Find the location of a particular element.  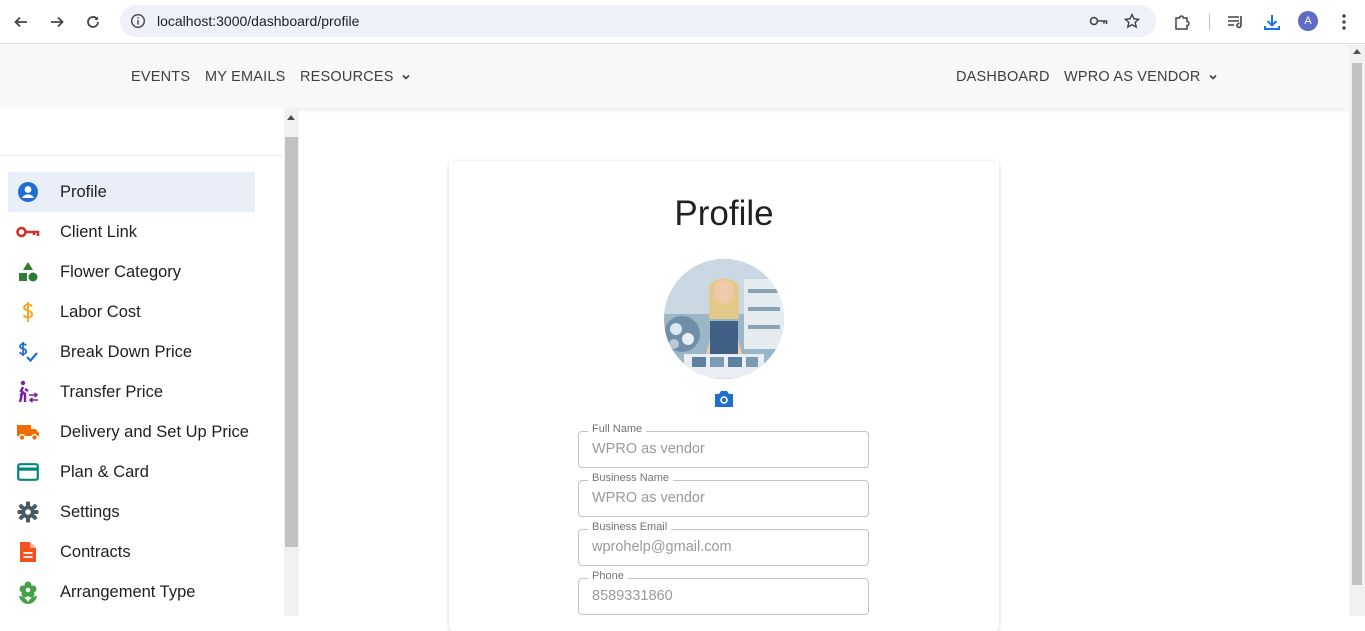

sidebar-item-label: Profile is located at coordinates (83, 192).